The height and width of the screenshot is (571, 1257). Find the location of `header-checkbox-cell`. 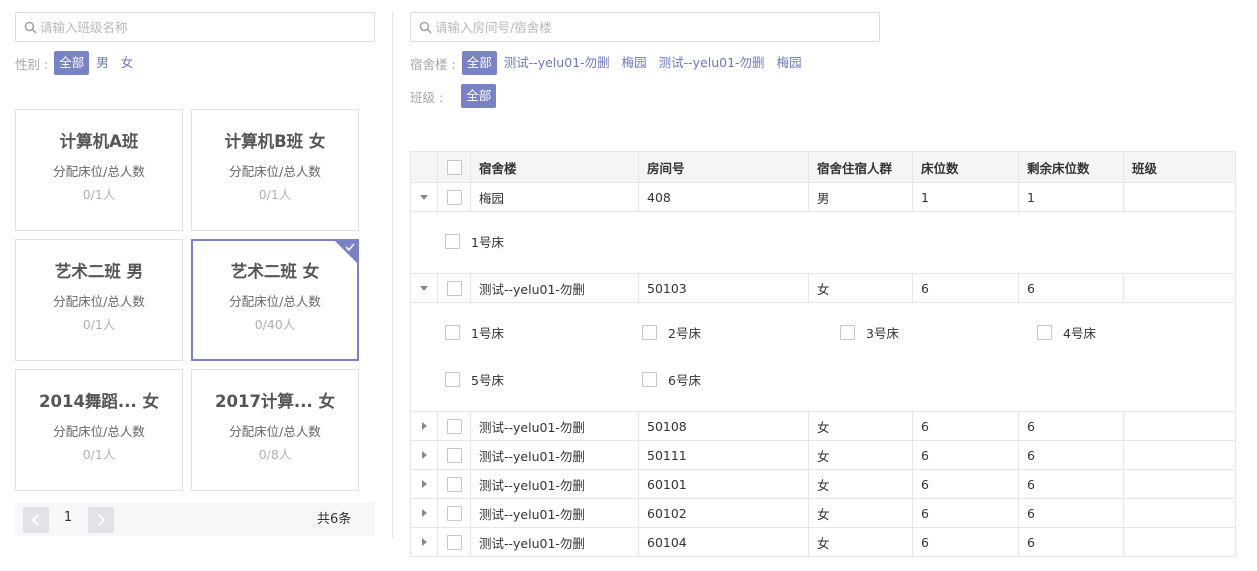

header-checkbox-cell is located at coordinates (454, 167).